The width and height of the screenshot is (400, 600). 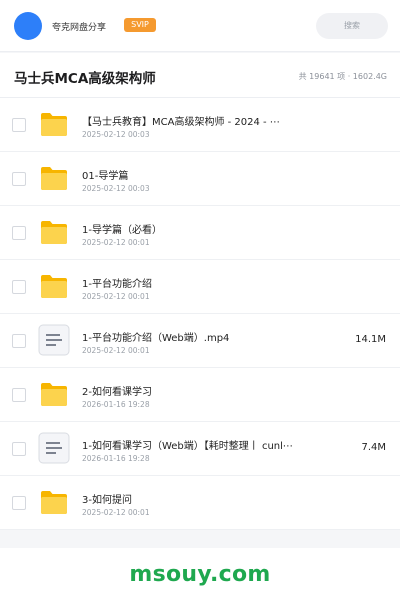 I want to click on footer: msouy.com, so click(x=200, y=574).